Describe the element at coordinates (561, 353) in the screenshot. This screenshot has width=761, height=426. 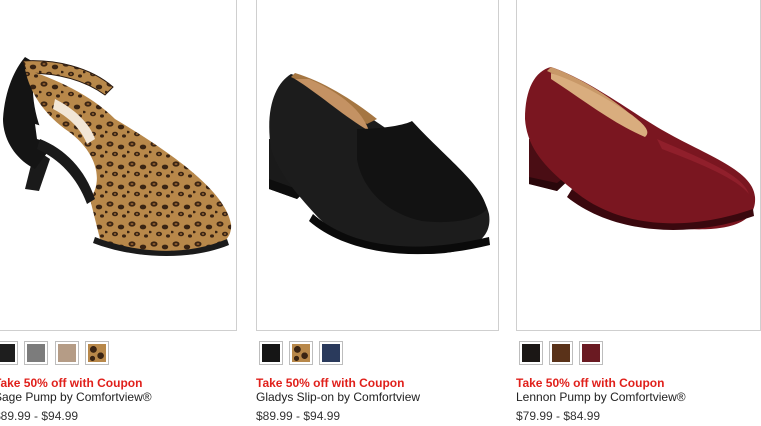
I see `swatch-brown` at that location.